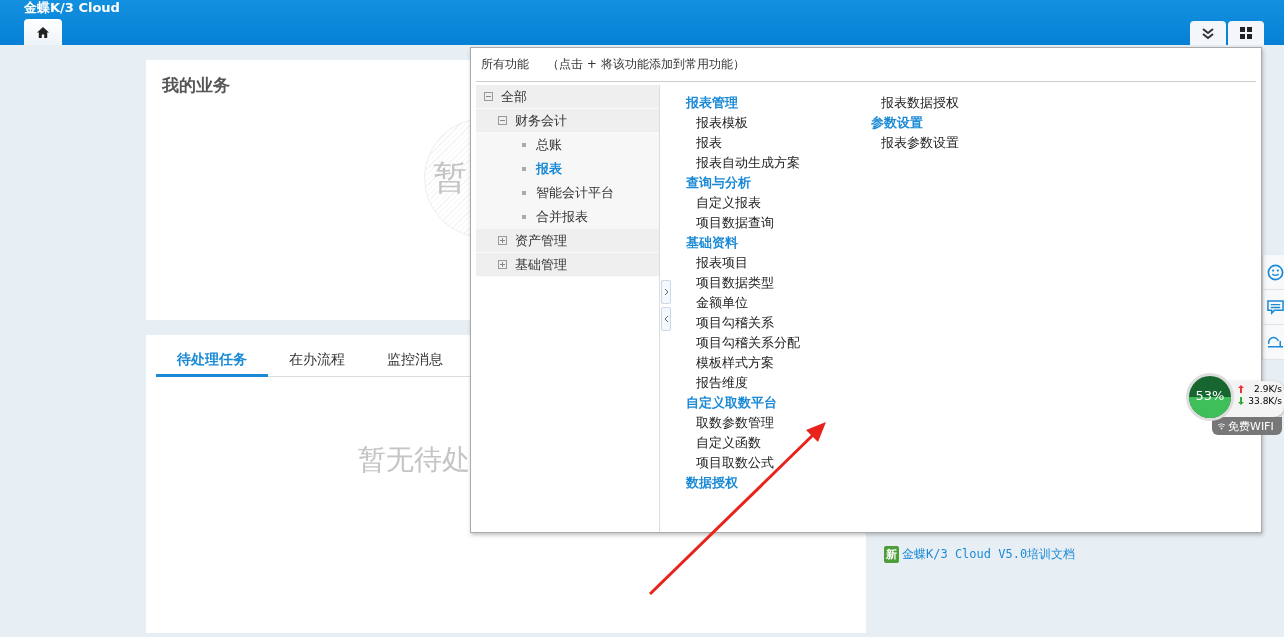 The width and height of the screenshot is (1284, 637). What do you see at coordinates (778, 163) in the screenshot?
I see `function-link: 报表自动生成方案` at bounding box center [778, 163].